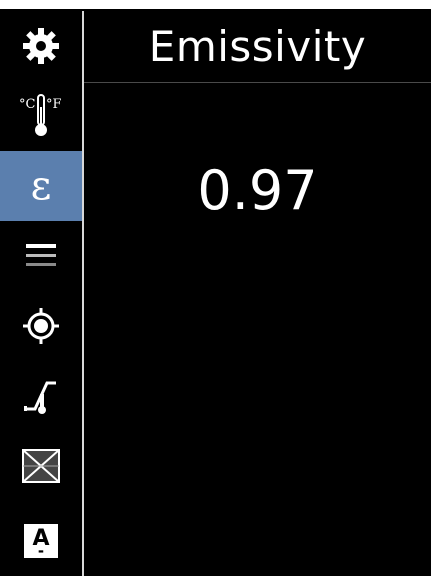 This screenshot has height=576, width=431. I want to click on sidebar-item-curve, so click(41, 396).